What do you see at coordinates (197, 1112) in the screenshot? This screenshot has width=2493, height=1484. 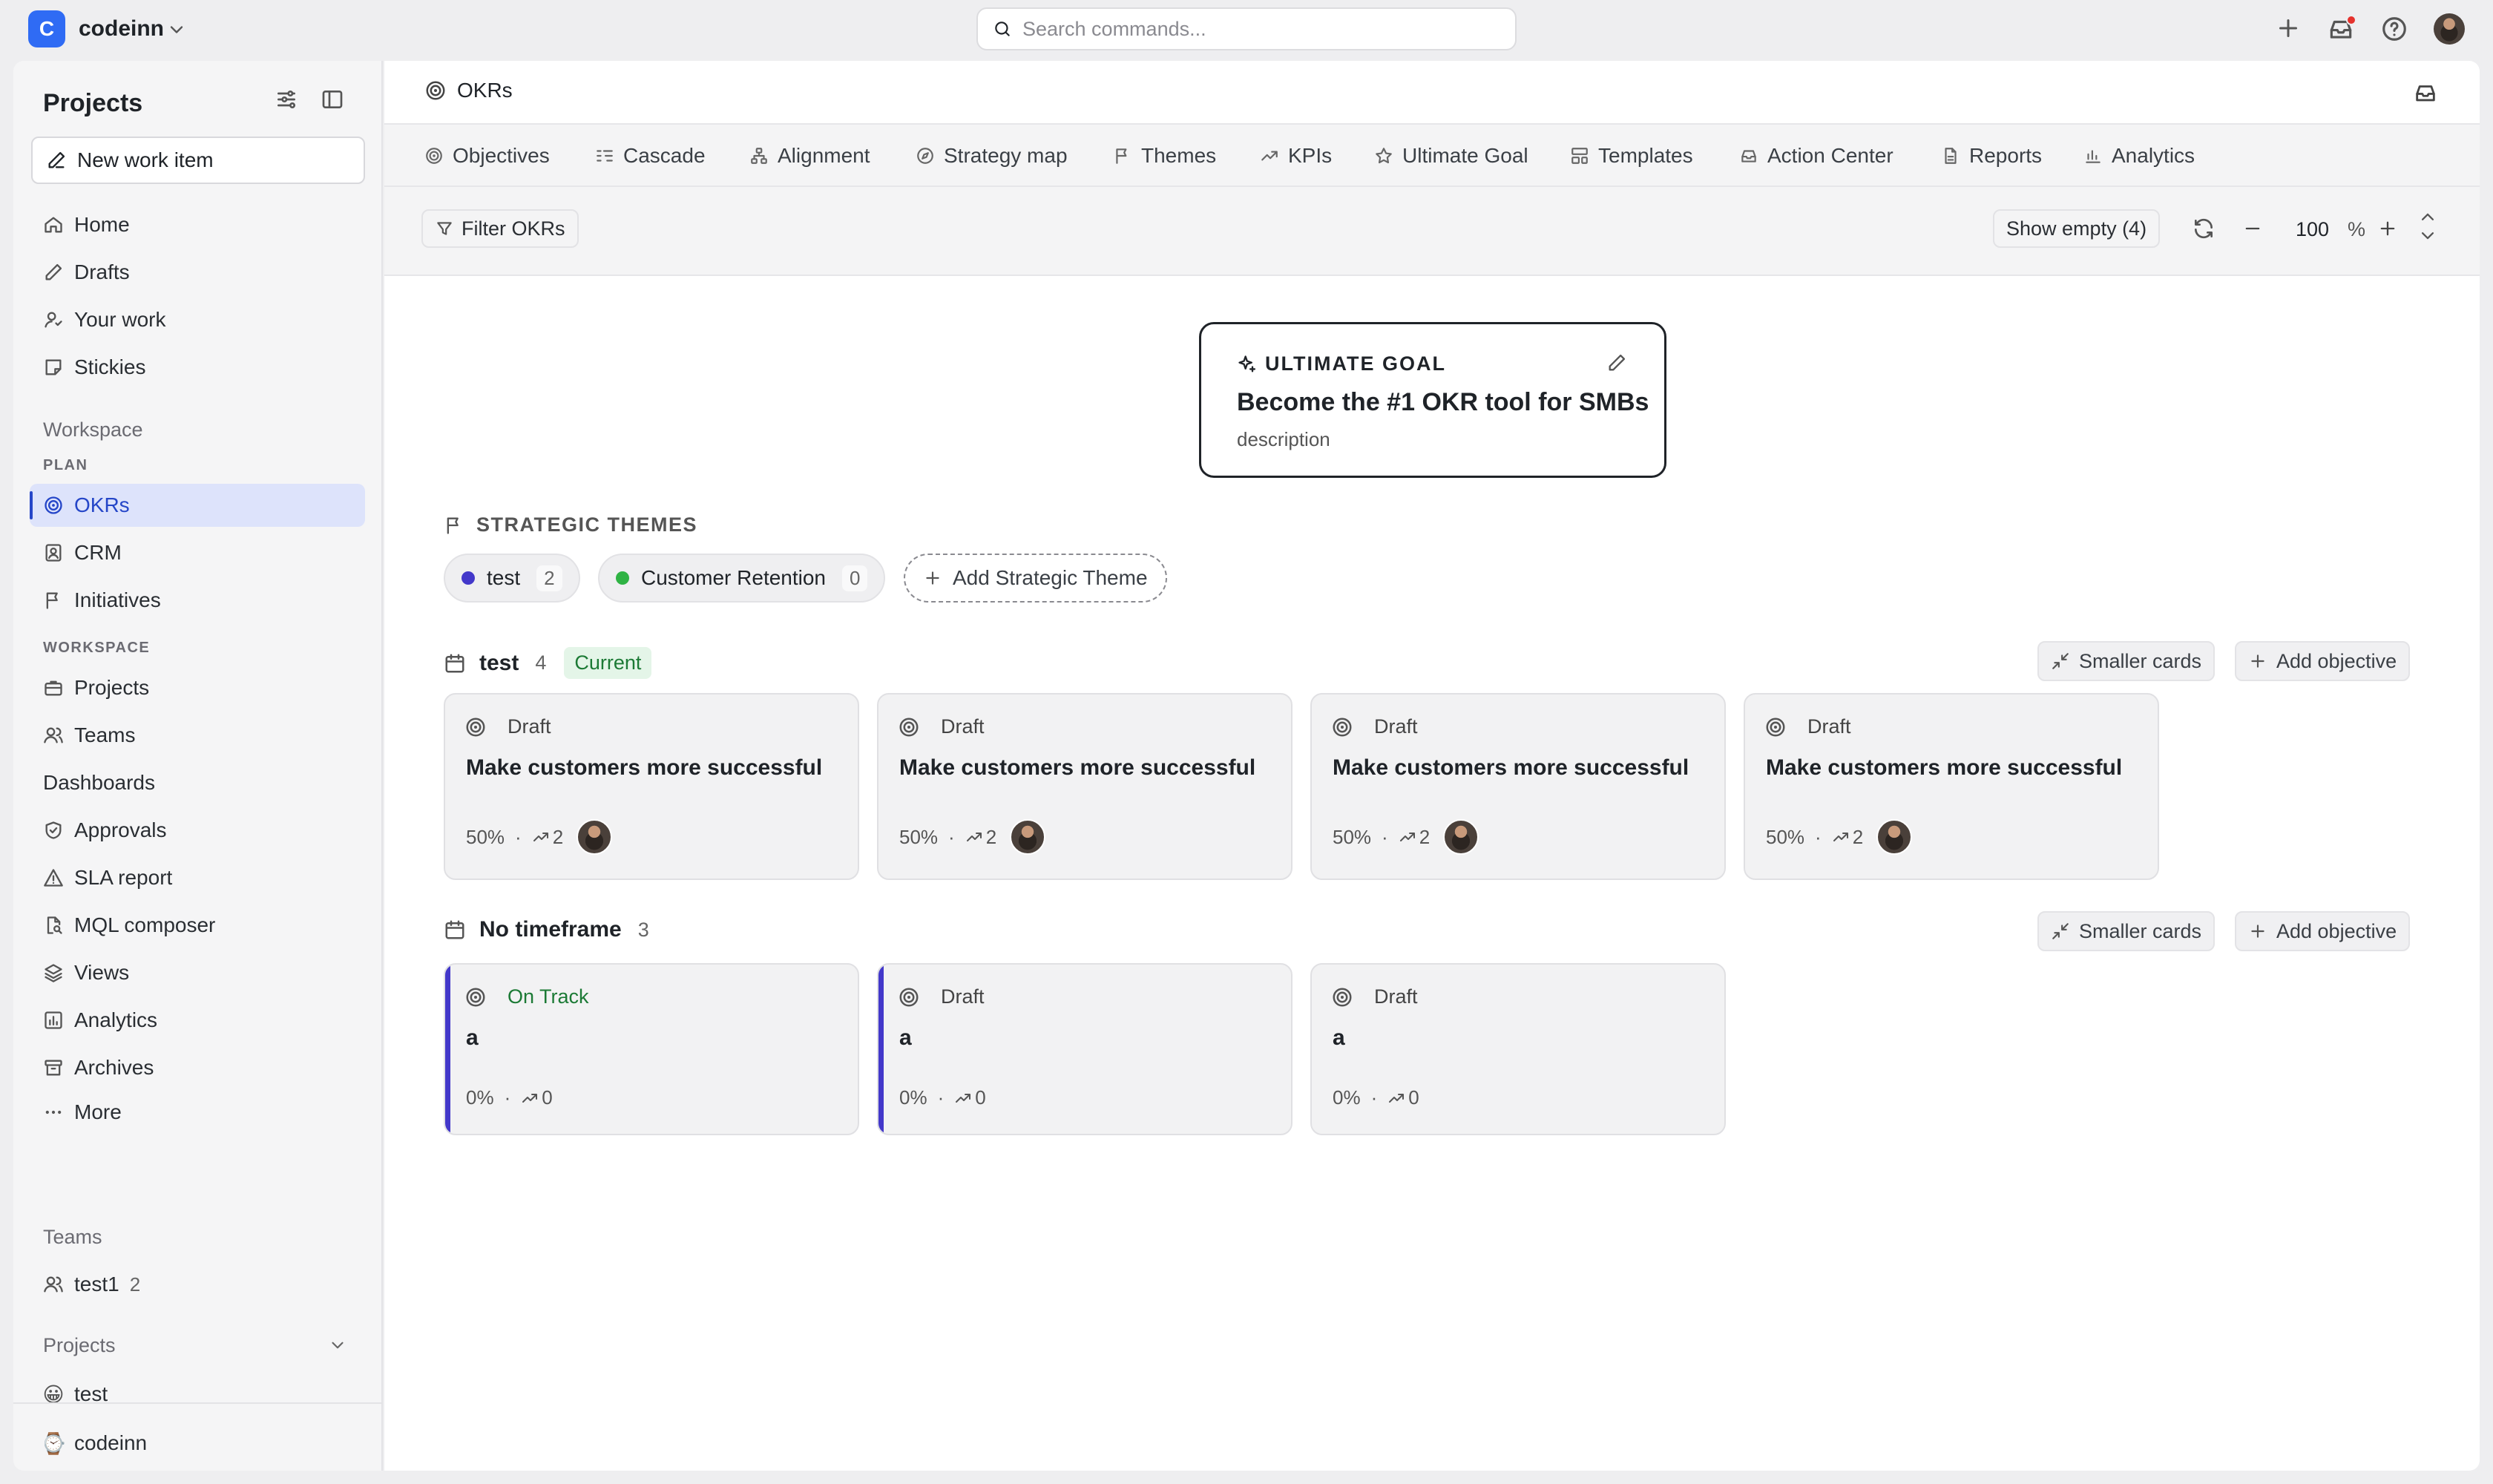 I see `sidebar-item-more: More` at bounding box center [197, 1112].